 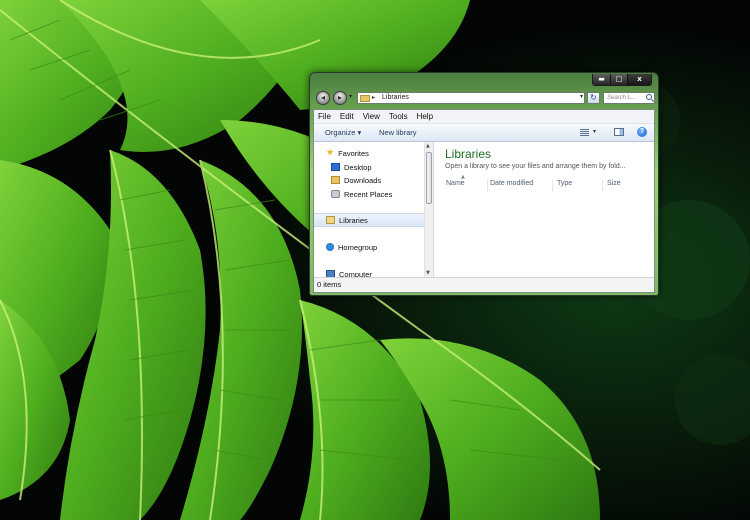 I want to click on page-title: Libraries, so click(x=468, y=154).